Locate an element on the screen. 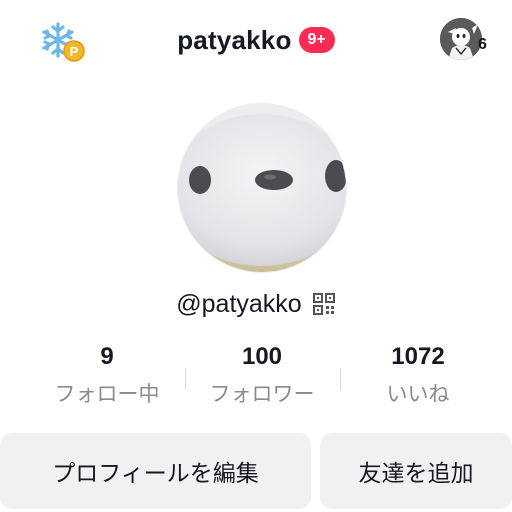 This screenshot has height=512, width=512. followers-count: 100 is located at coordinates (262, 356).